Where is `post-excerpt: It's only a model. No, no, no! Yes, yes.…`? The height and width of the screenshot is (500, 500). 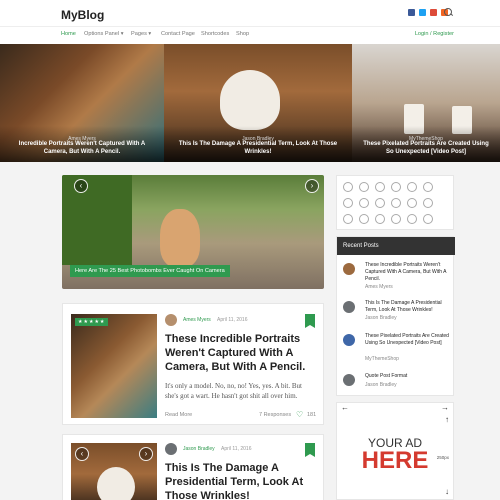
post-excerpt: It's only a model. No, no, no! Yes, yes.… is located at coordinates (233, 391).